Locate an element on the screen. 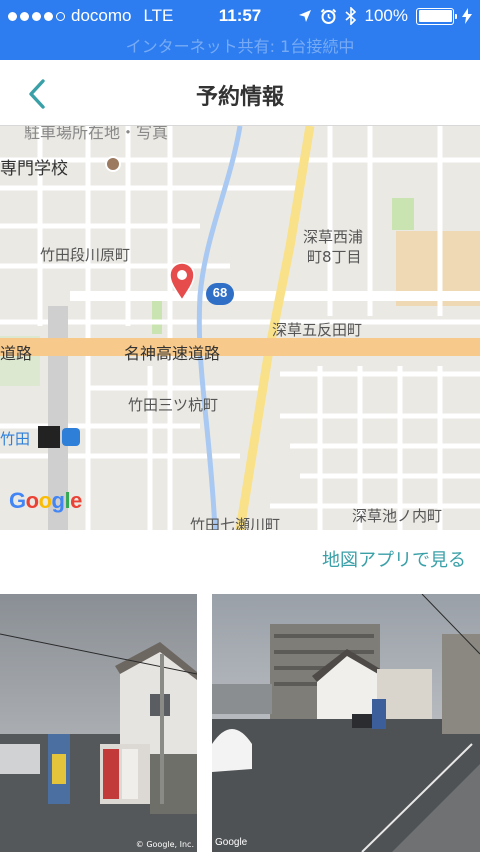  google-logo: Google is located at coordinates (45, 500).